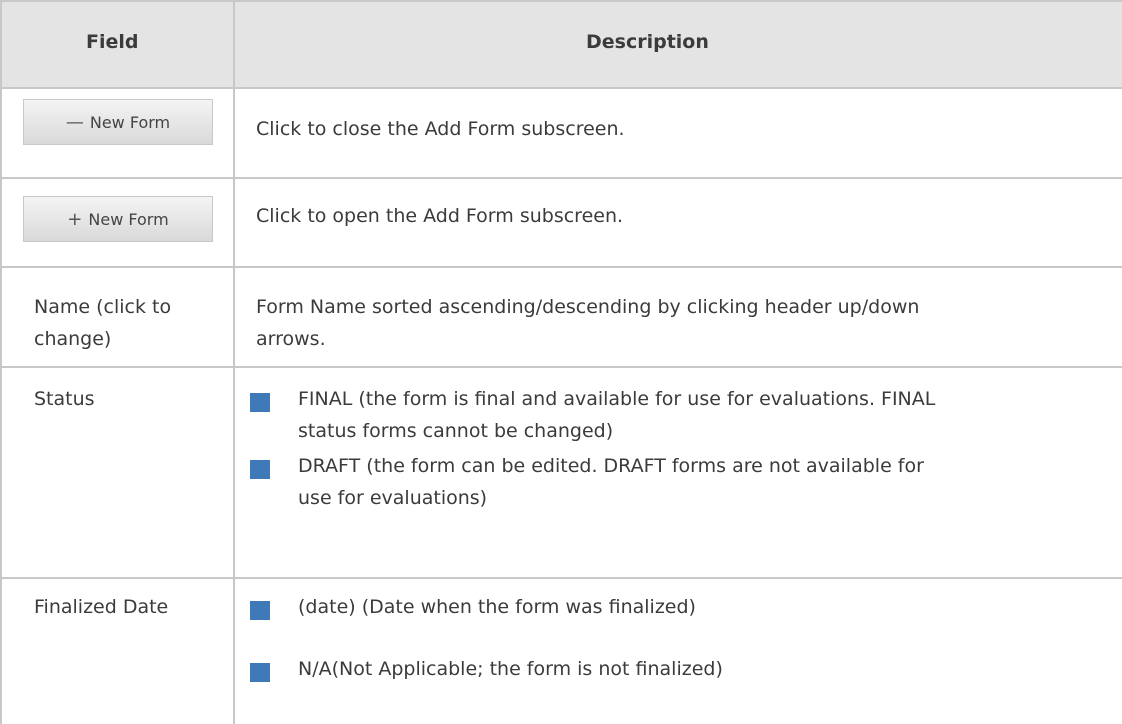 Image resolution: width=1122 pixels, height=724 pixels. Describe the element at coordinates (74, 122) in the screenshot. I see `minus-icon: —` at that location.